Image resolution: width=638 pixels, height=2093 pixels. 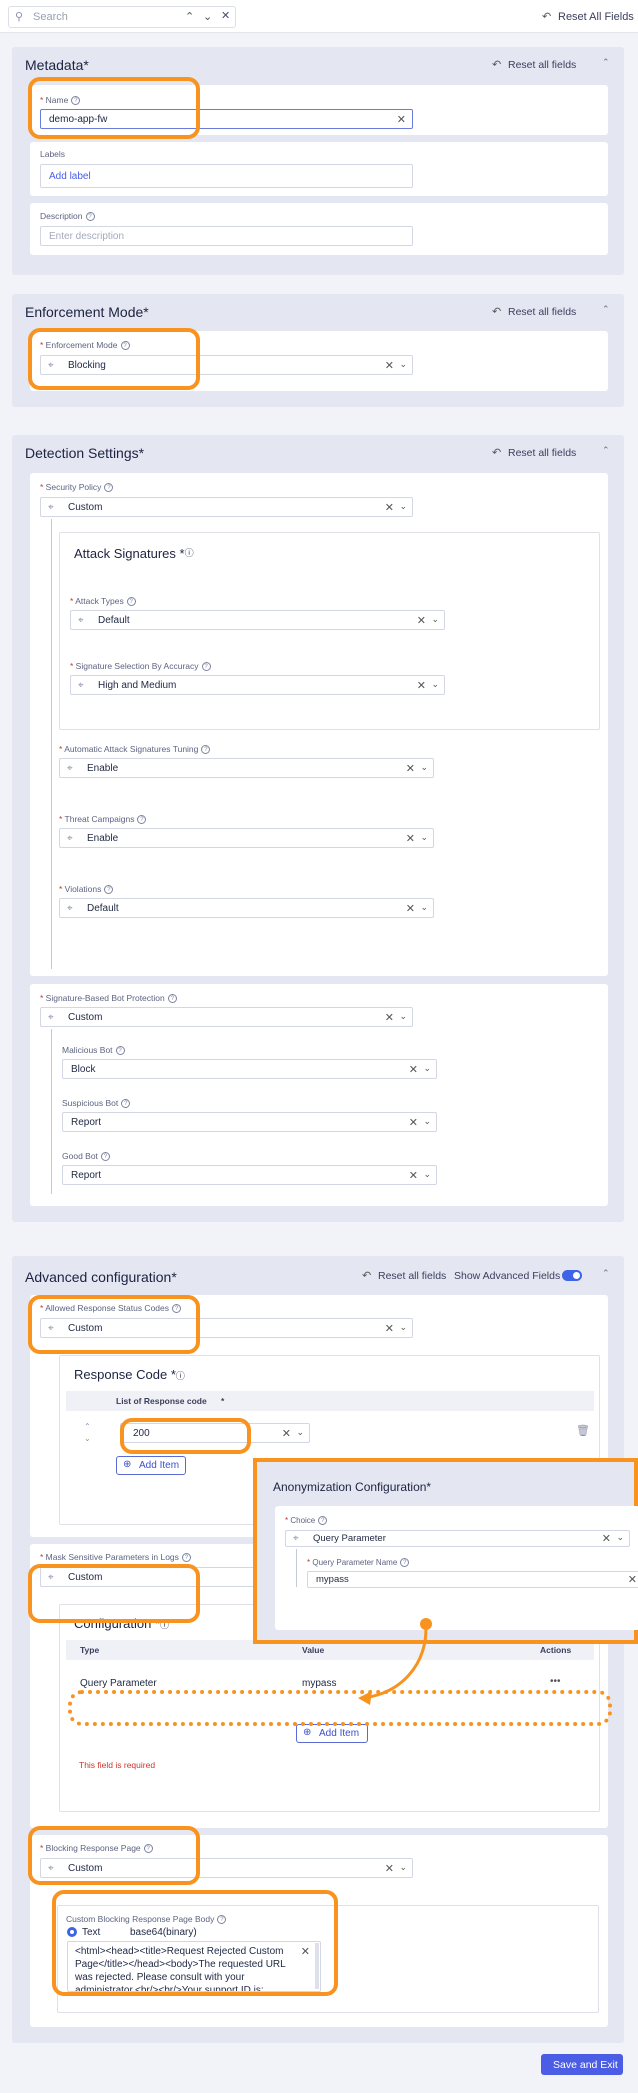 I want to click on col-type-header: Type, so click(x=90, y=1650).